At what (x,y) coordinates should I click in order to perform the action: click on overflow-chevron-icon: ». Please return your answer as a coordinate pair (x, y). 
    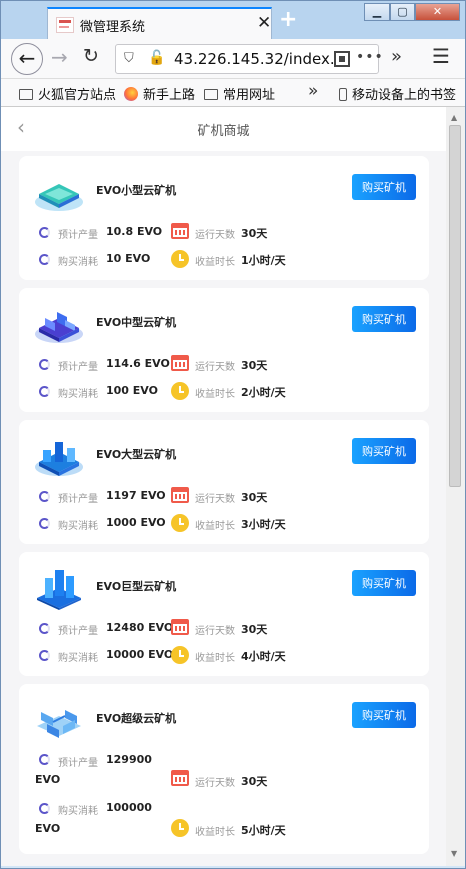
    Looking at the image, I should click on (396, 56).